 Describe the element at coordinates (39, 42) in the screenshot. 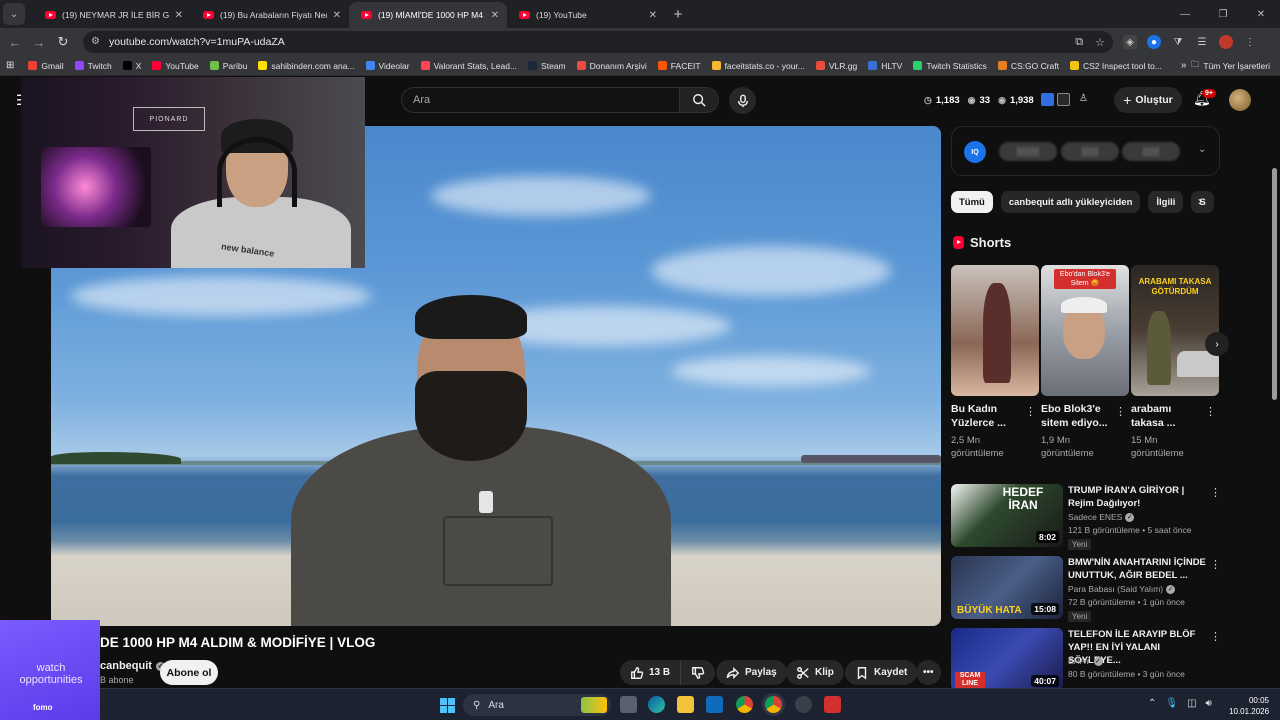

I see `forward-icon: →` at that location.